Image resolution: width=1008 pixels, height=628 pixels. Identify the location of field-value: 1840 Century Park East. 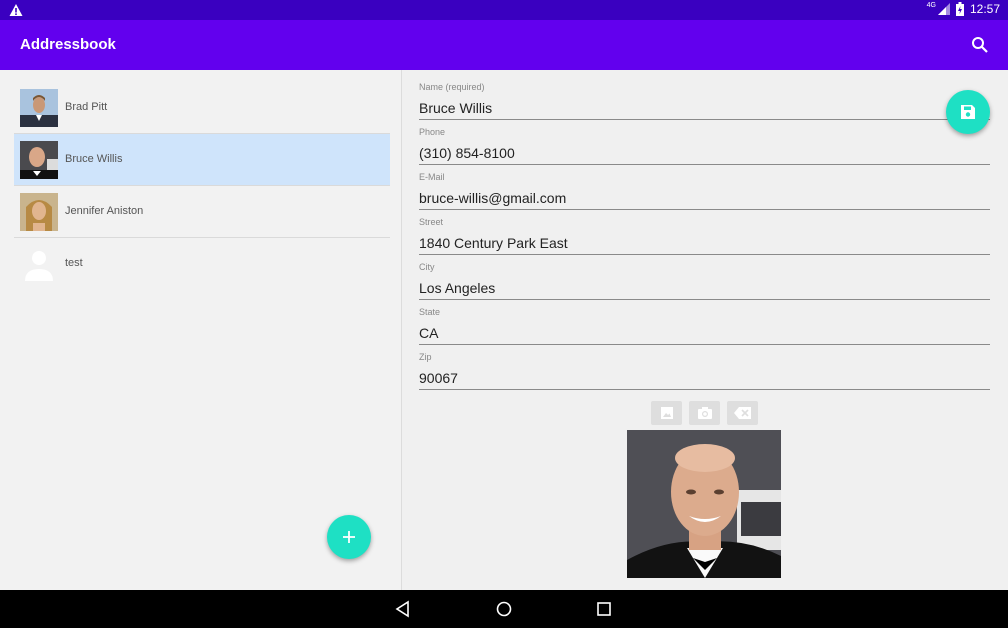
(493, 243).